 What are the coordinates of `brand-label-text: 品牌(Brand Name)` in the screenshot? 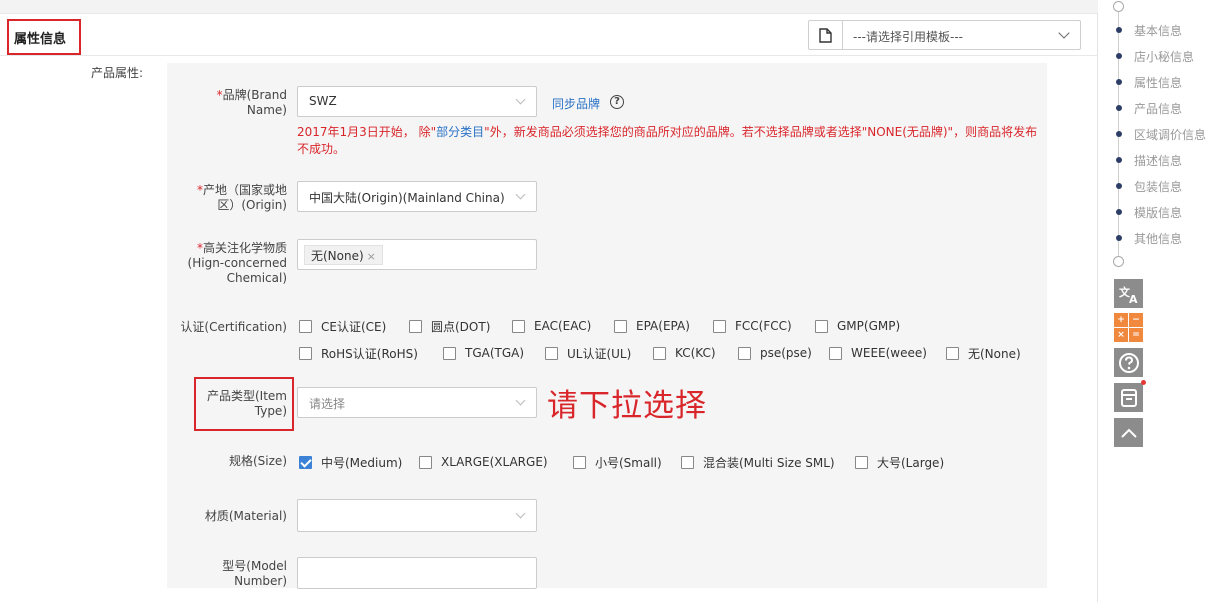 It's located at (254, 102).